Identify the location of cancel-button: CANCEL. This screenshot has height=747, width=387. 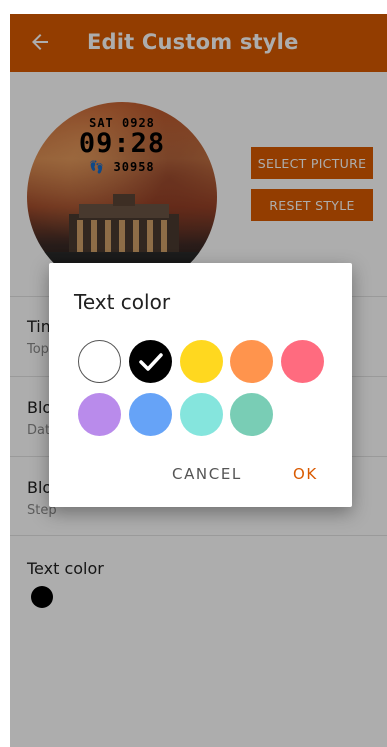
(207, 474).